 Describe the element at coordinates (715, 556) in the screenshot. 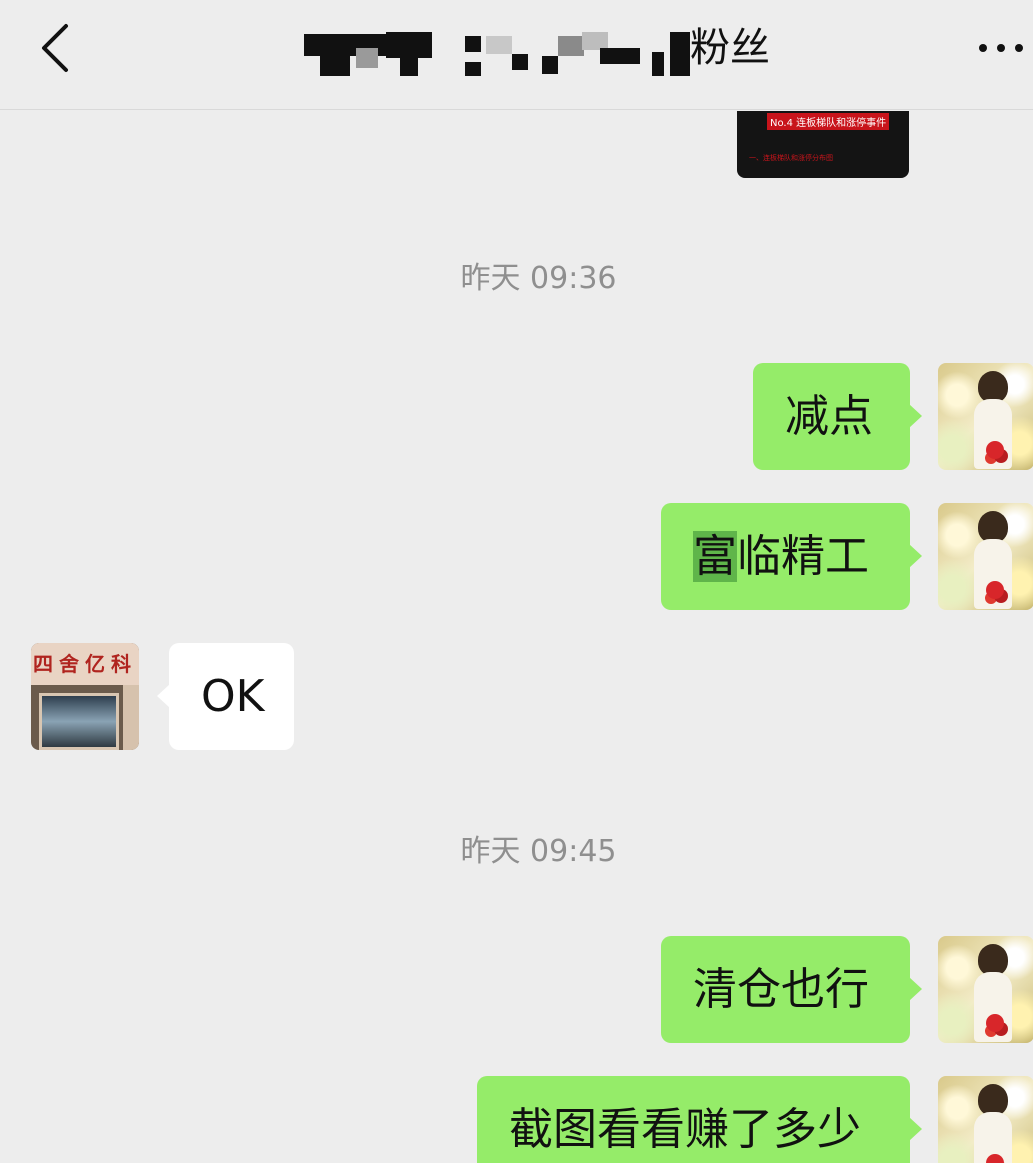

I see `highlighted-text: 富` at that location.